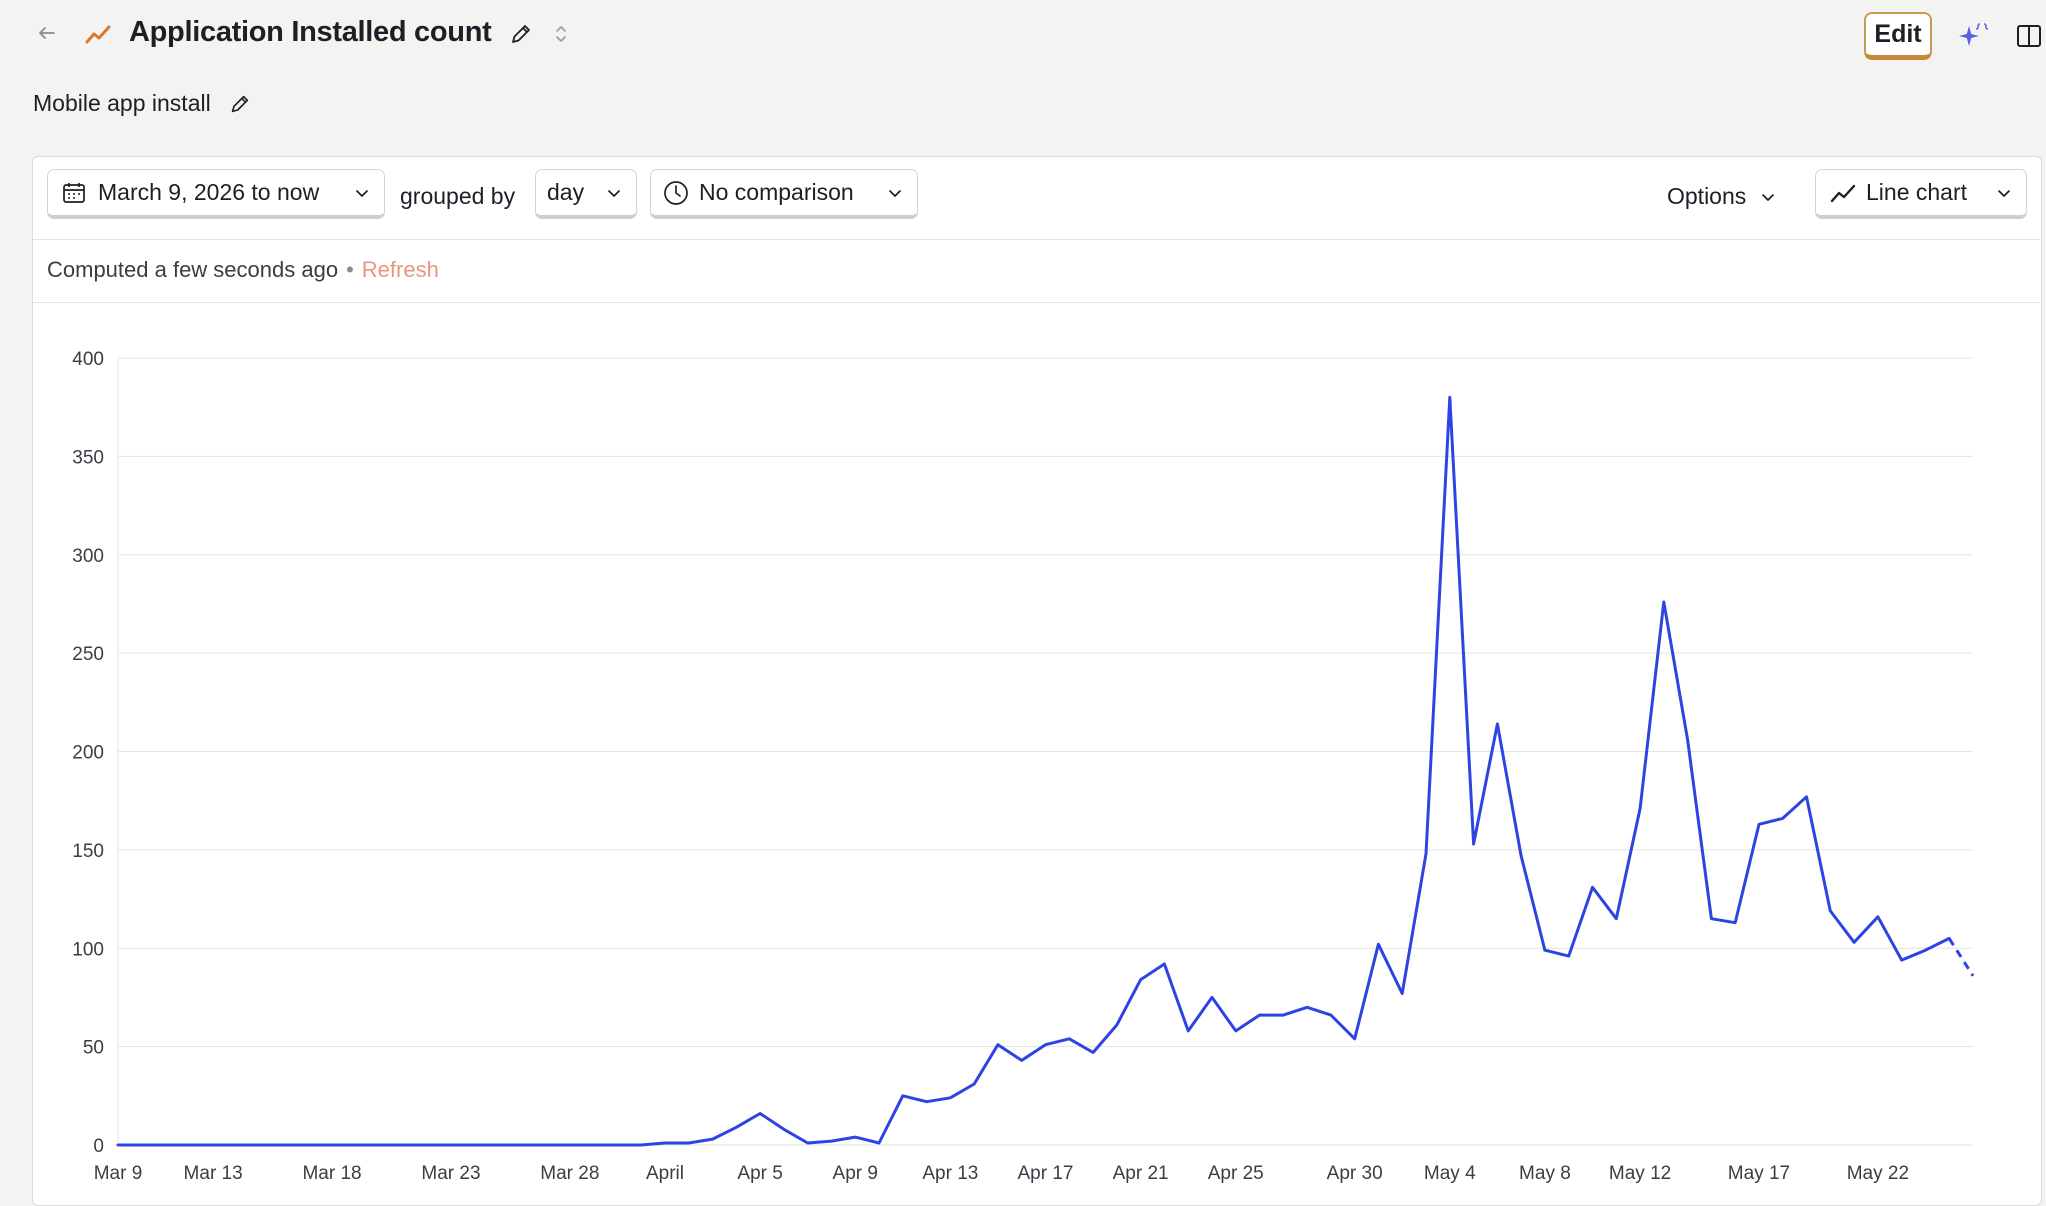 The height and width of the screenshot is (1206, 2046). What do you see at coordinates (47, 33) in the screenshot?
I see `arrow-left-icon` at bounding box center [47, 33].